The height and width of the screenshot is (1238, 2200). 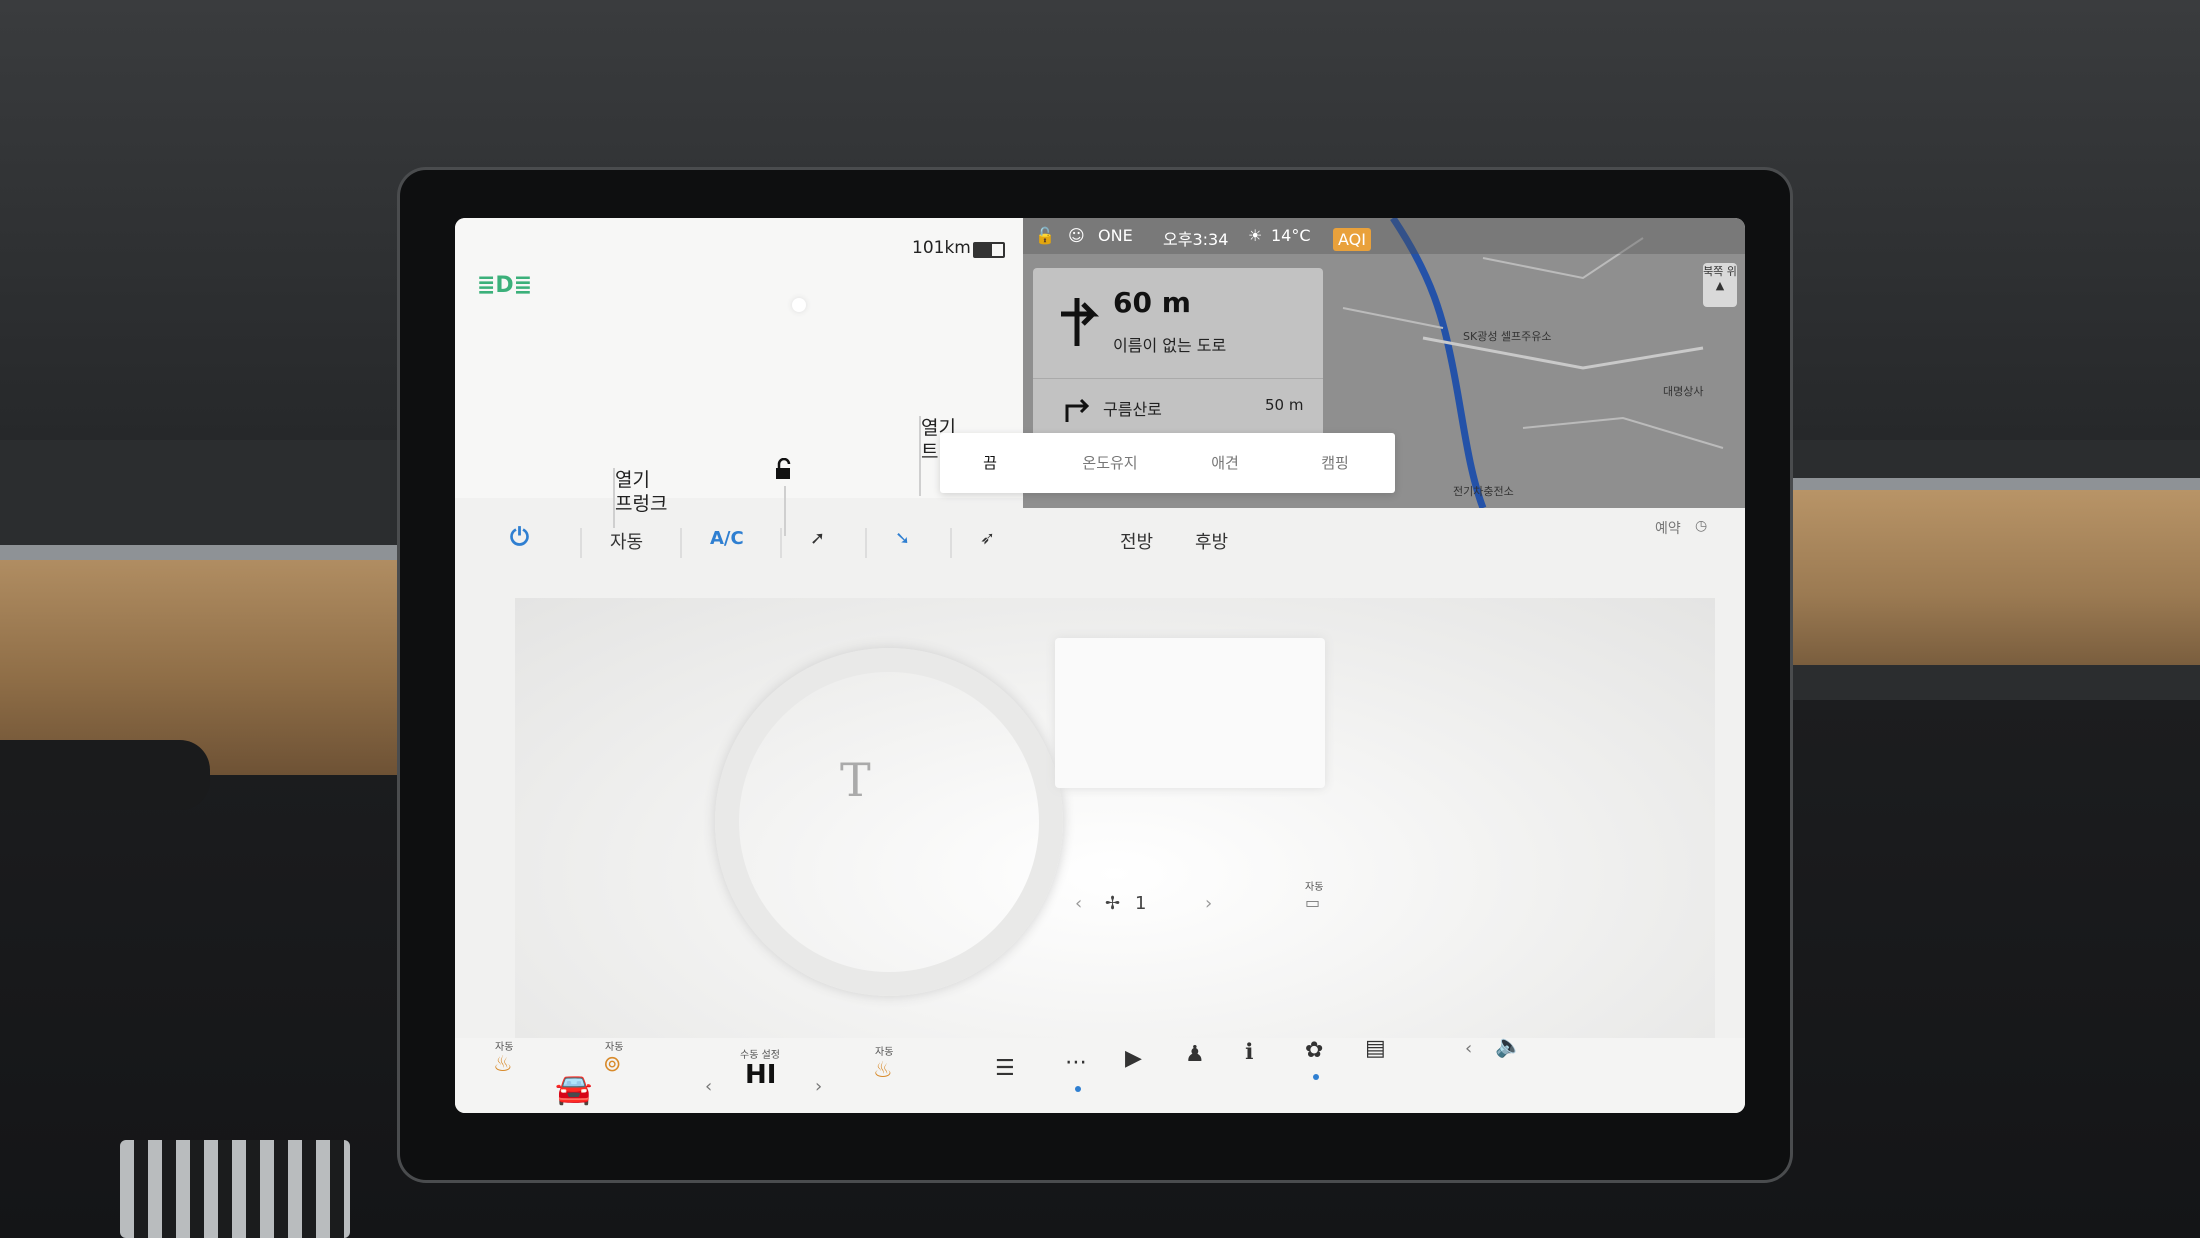 What do you see at coordinates (1314, 1050) in the screenshot?
I see `arcade-app-icon: ✿` at bounding box center [1314, 1050].